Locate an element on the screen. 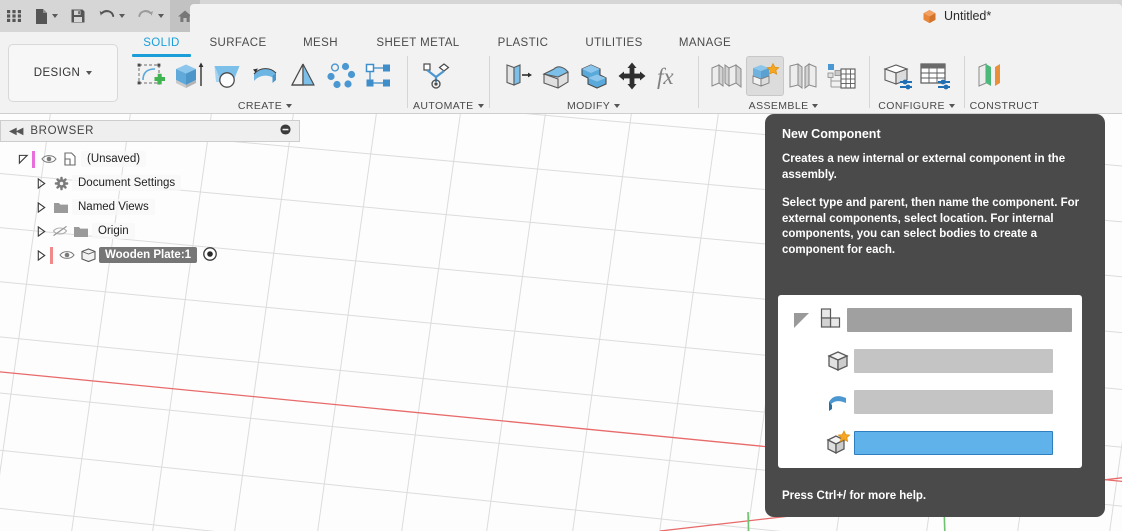 This screenshot has height=531, width=1122. panel-label-modify: MODIFY is located at coordinates (594, 106).